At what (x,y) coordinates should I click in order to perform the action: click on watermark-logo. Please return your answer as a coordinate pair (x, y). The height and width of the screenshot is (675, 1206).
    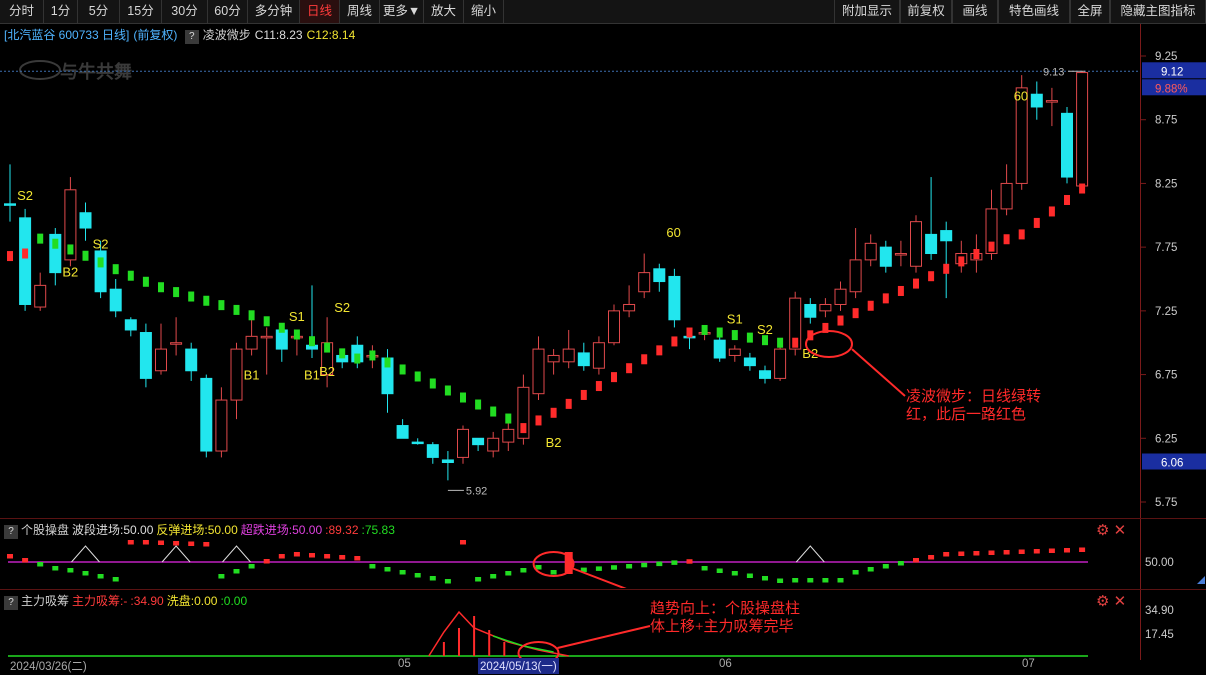
    Looking at the image, I should click on (40, 70).